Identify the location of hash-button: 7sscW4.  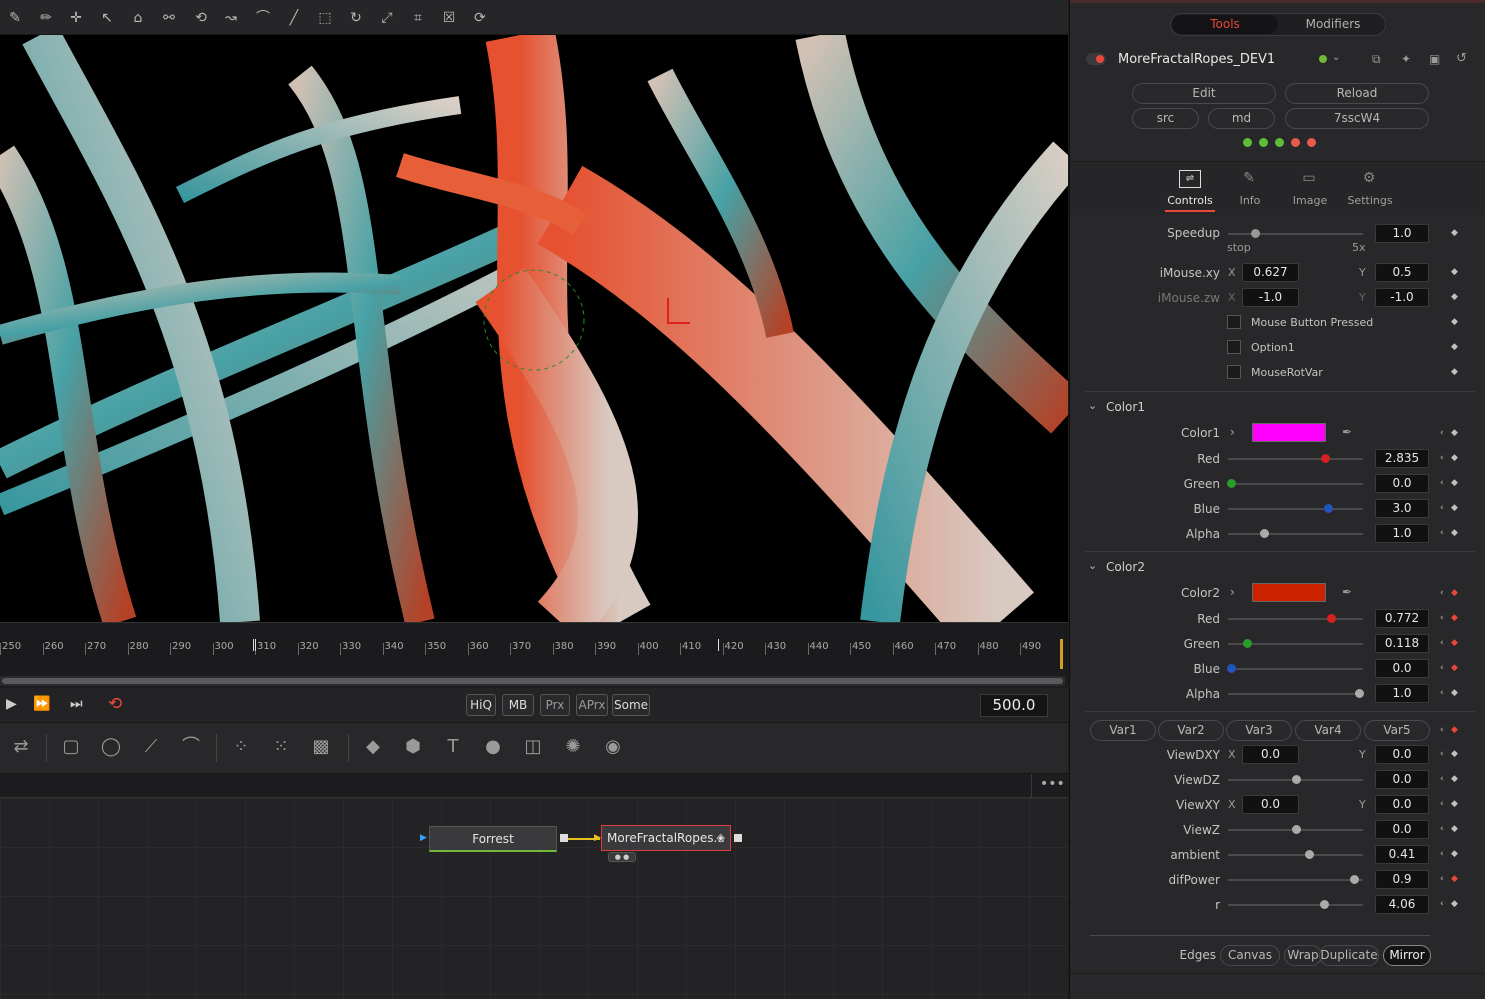
(1357, 118).